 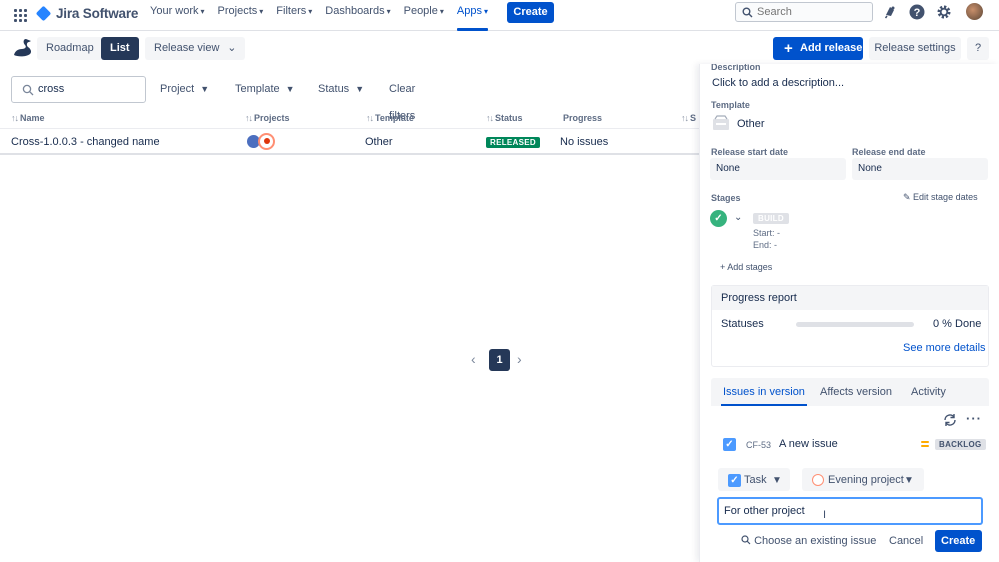 I want to click on status-filter: Status ▼, so click(x=341, y=89).